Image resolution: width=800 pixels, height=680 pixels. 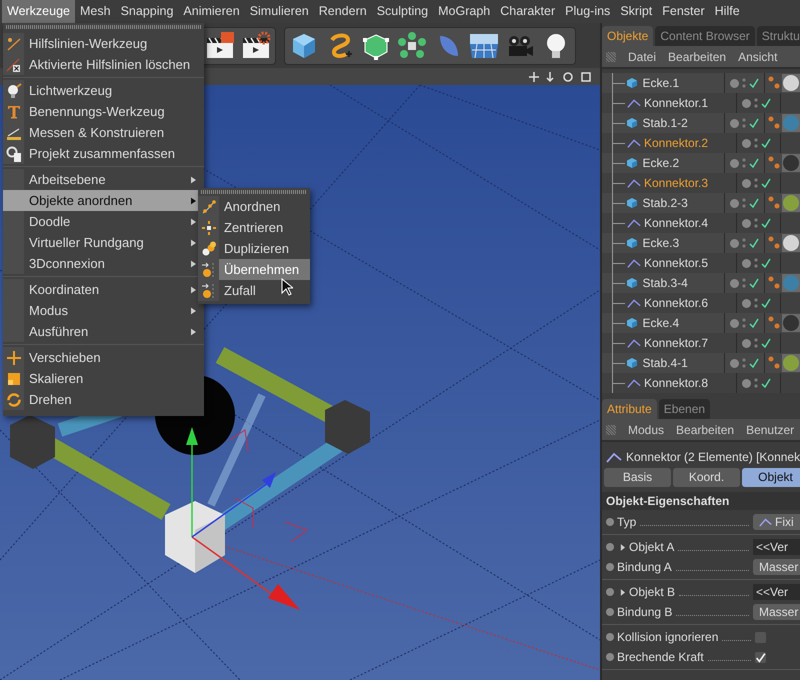 What do you see at coordinates (660, 657) in the screenshot?
I see `property-label: Brechende Kraft` at bounding box center [660, 657].